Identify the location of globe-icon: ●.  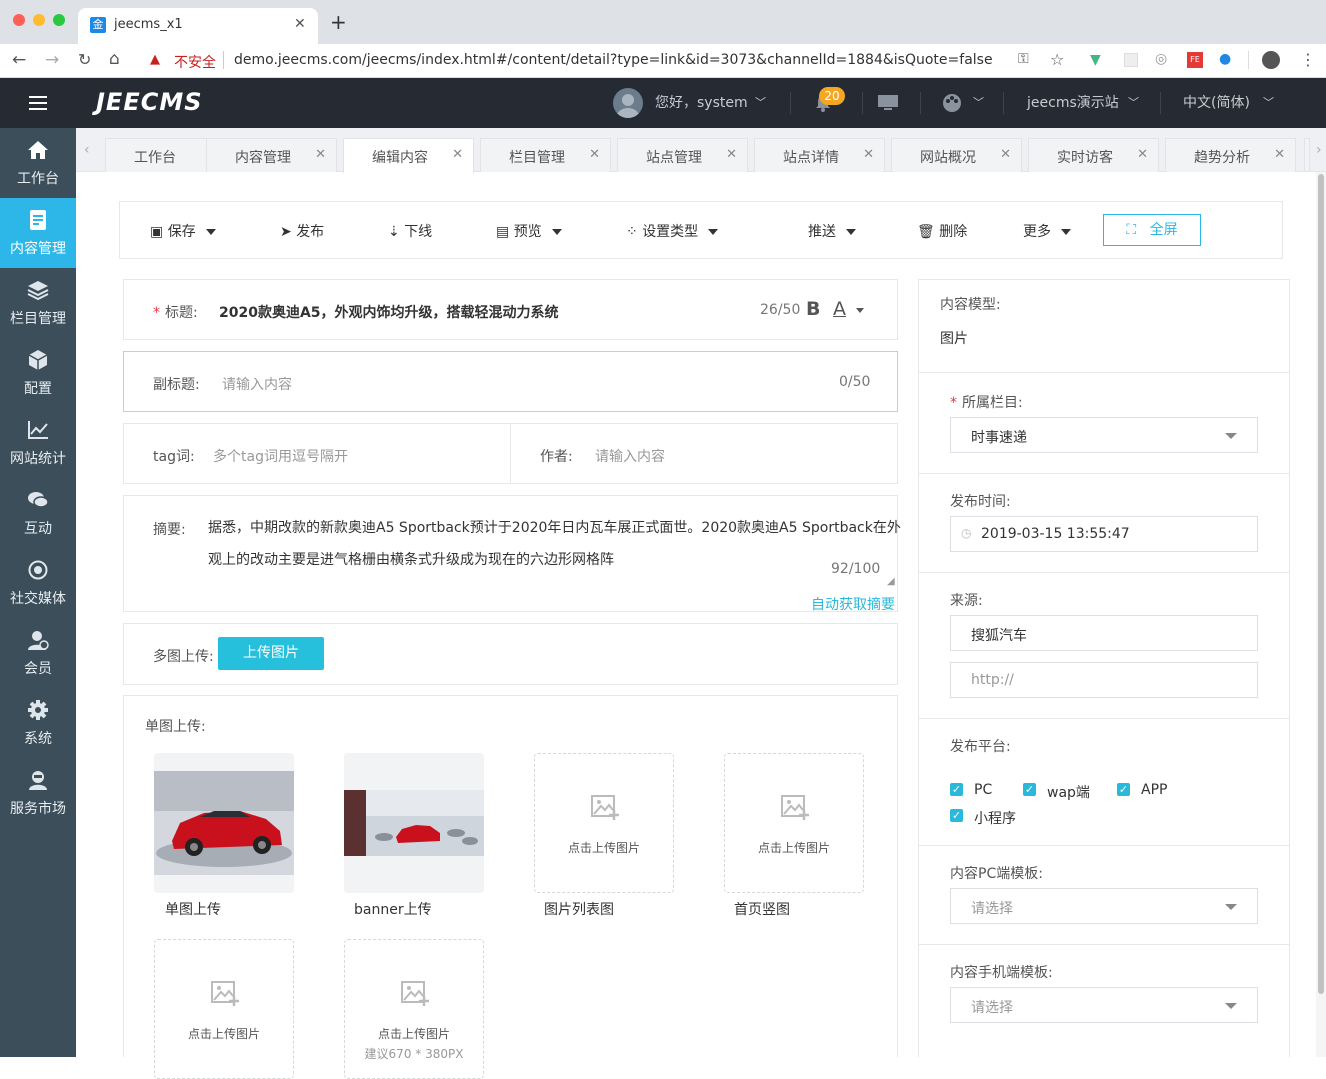
(1225, 59).